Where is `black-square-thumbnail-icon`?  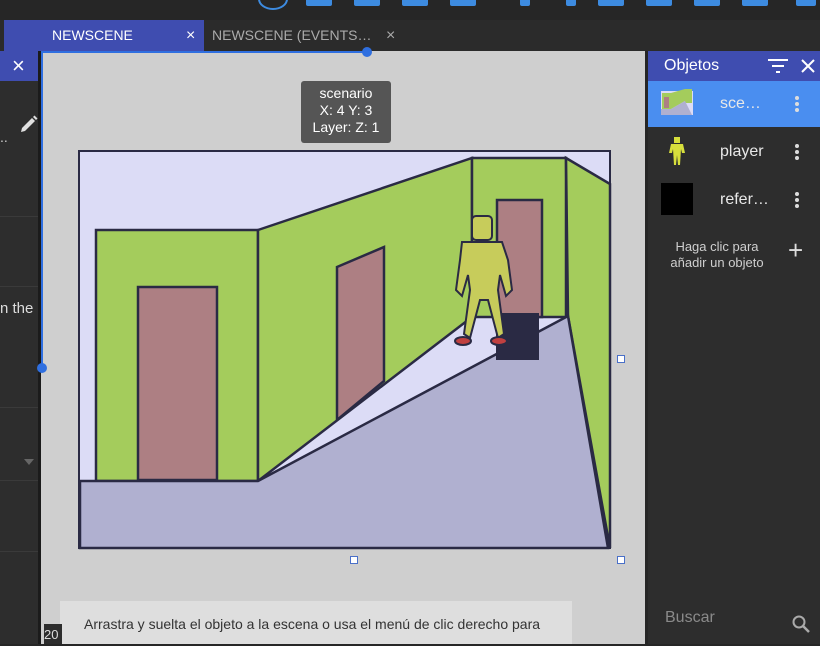 black-square-thumbnail-icon is located at coordinates (677, 199).